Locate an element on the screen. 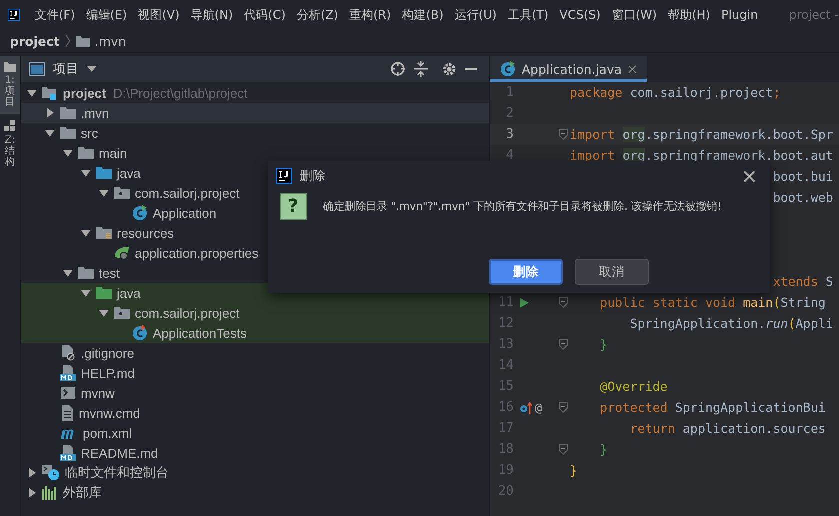 The height and width of the screenshot is (516, 839). panel-title: 项目 is located at coordinates (66, 69).